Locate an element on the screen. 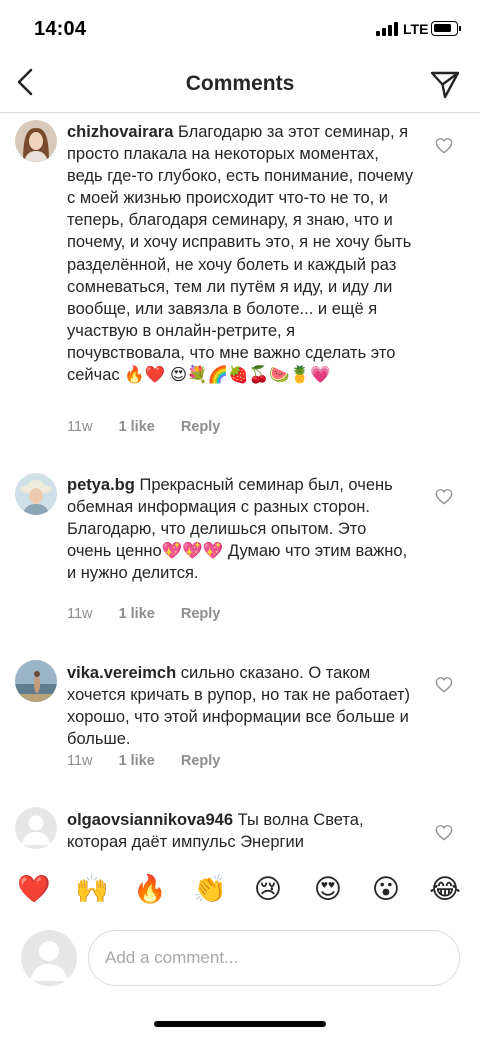 The height and width of the screenshot is (1039, 480). network-type: LTE is located at coordinates (416, 29).